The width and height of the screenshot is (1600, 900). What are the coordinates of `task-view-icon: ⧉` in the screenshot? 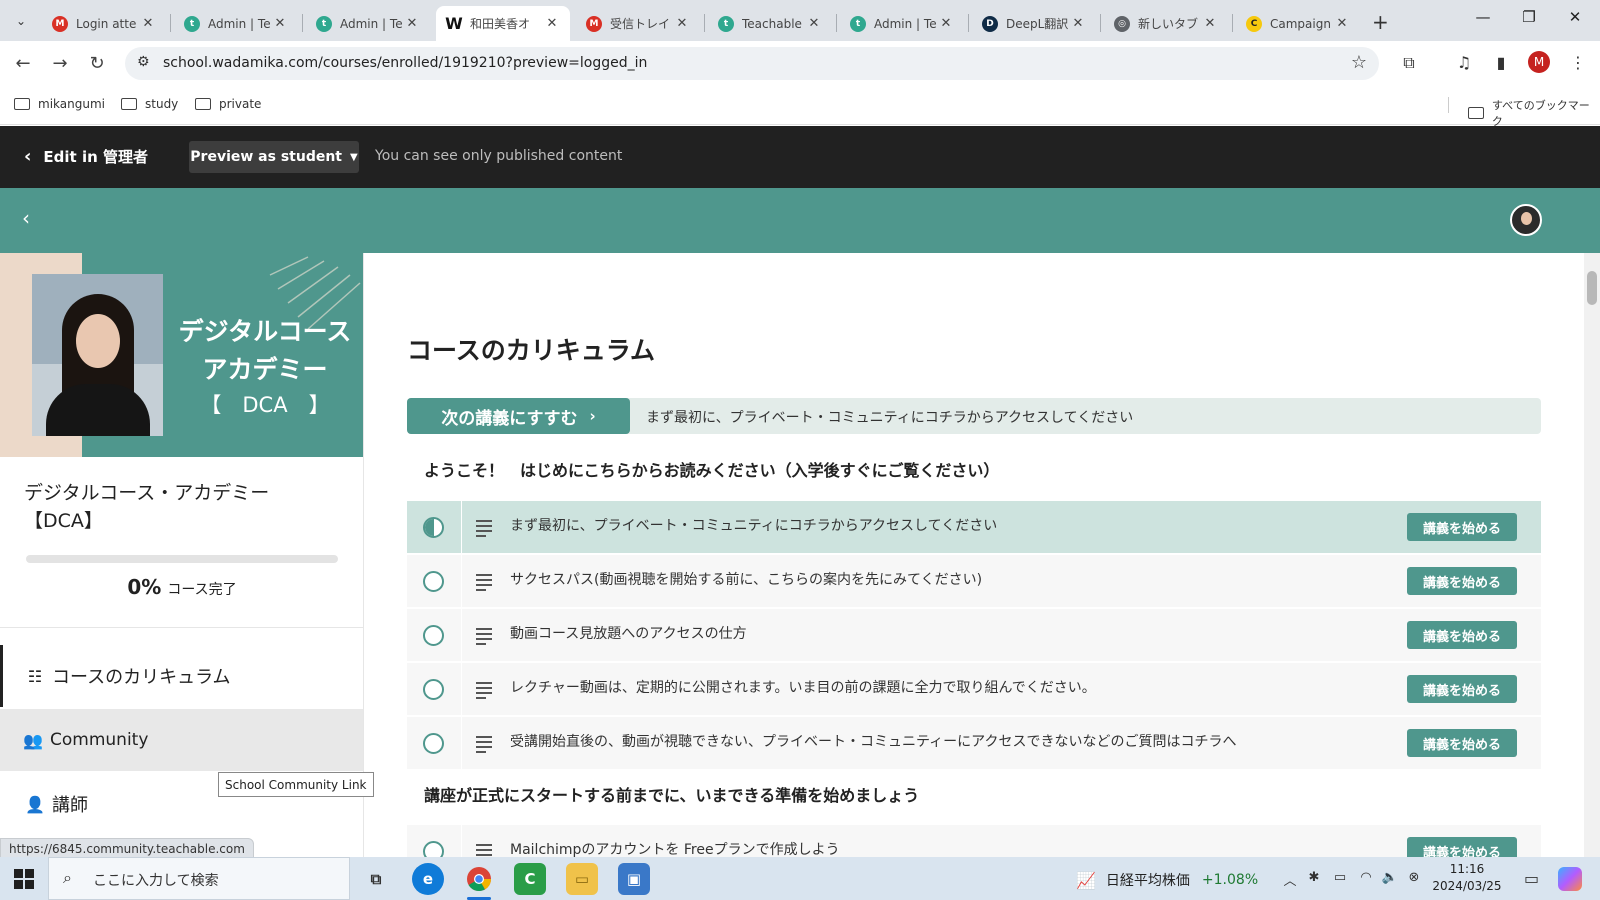 It's located at (376, 879).